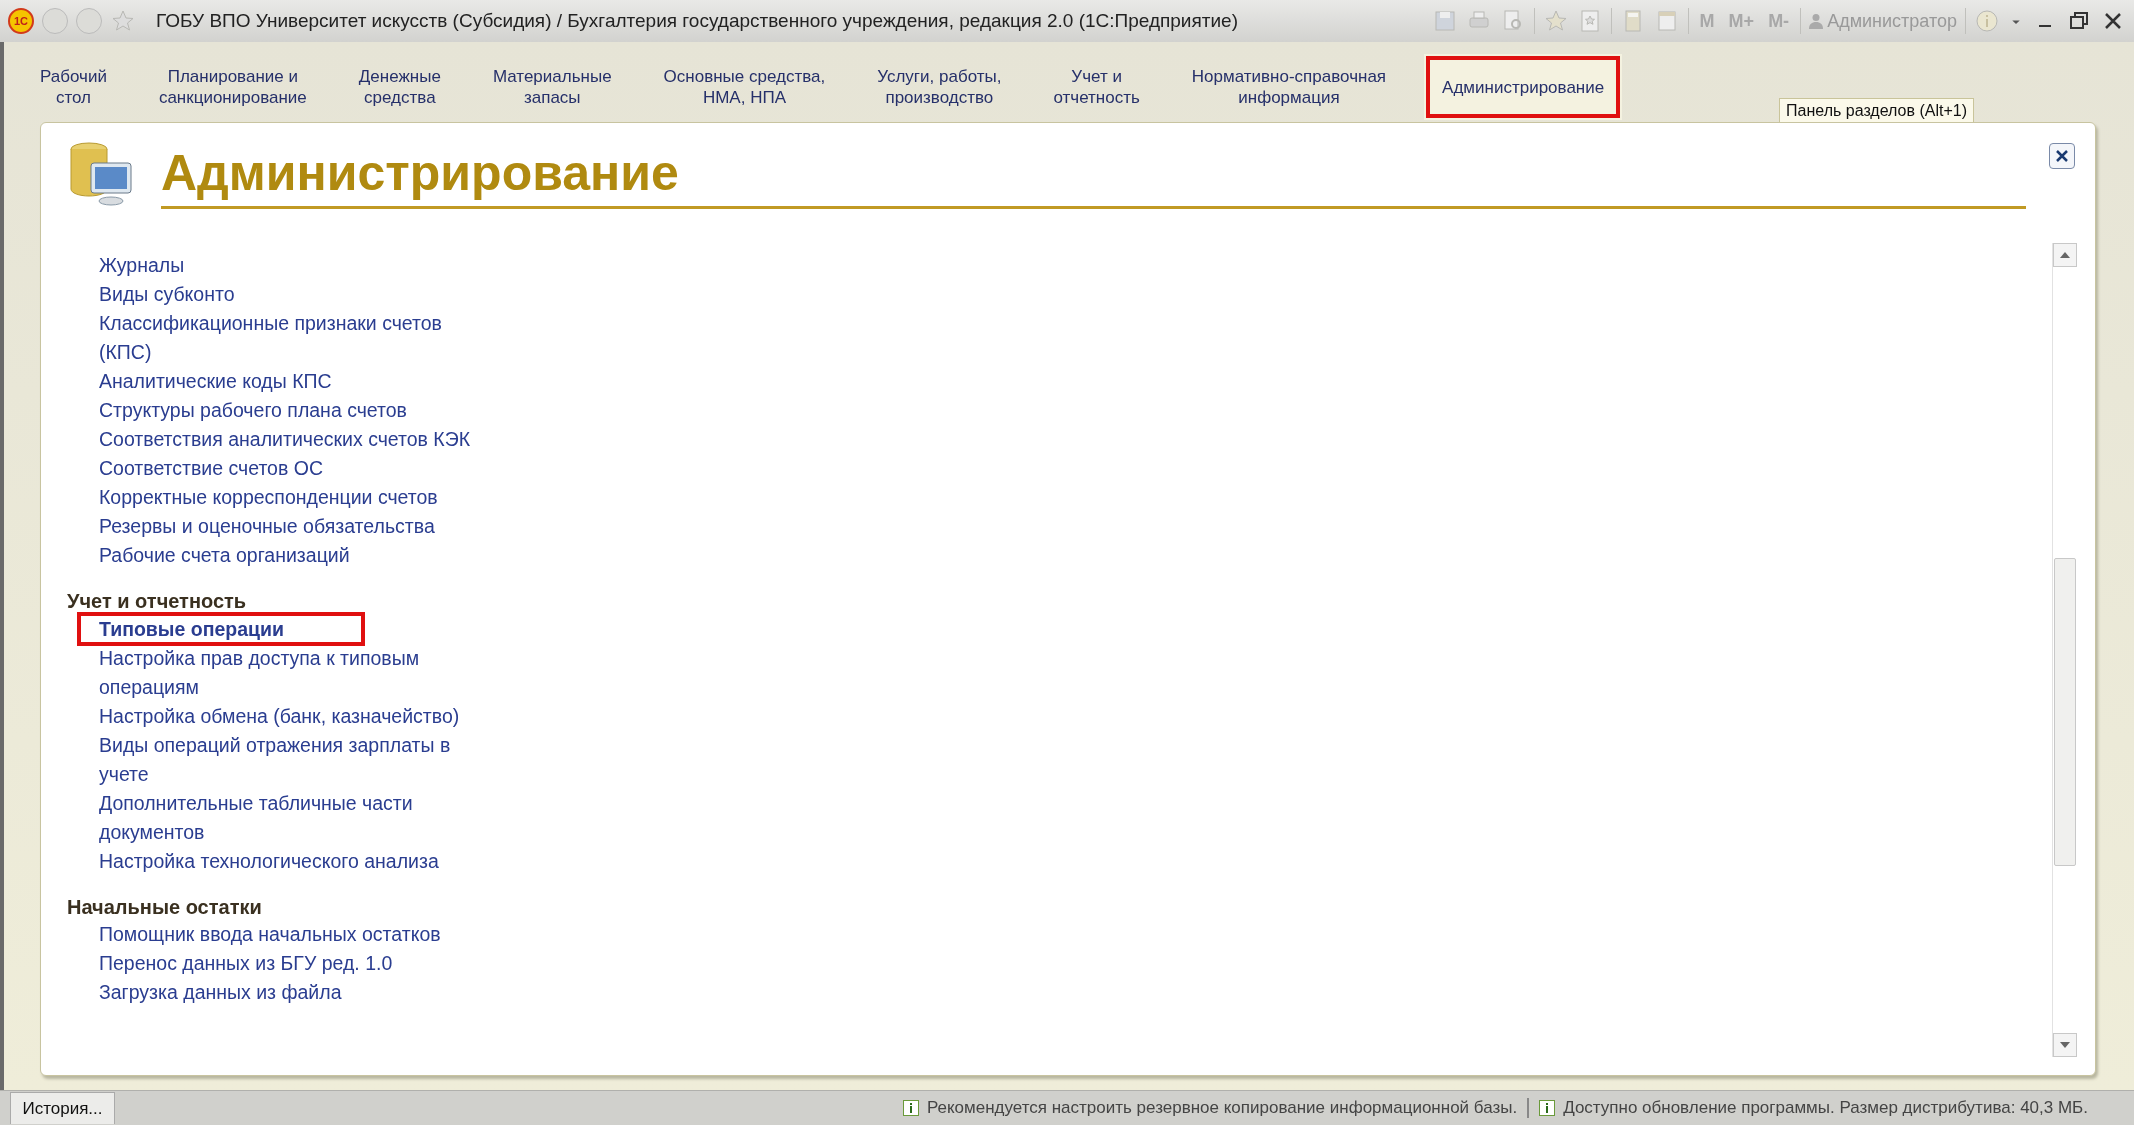 This screenshot has width=2134, height=1125. What do you see at coordinates (299, 526) in the screenshot?
I see `nav-link: Резервы и оценочные обязательства` at bounding box center [299, 526].